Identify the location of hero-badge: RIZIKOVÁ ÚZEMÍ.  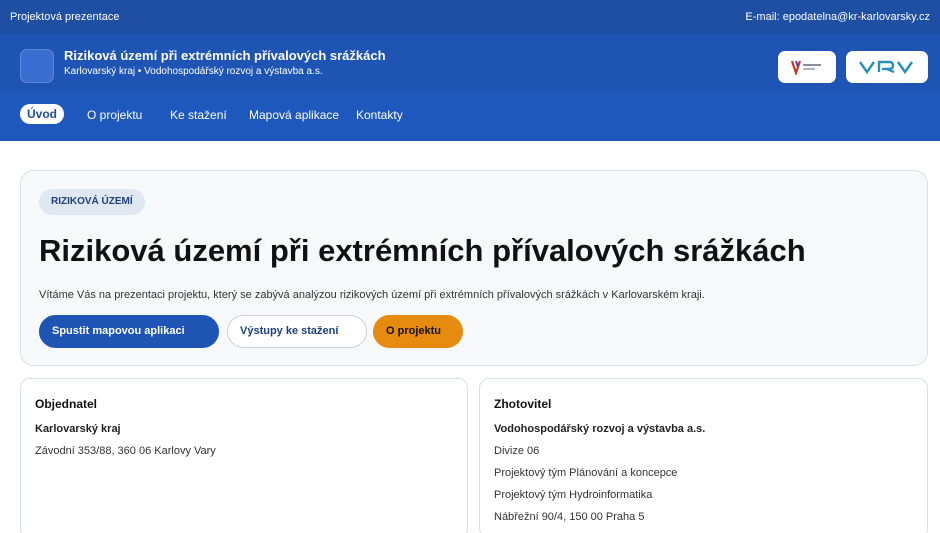
(92, 202).